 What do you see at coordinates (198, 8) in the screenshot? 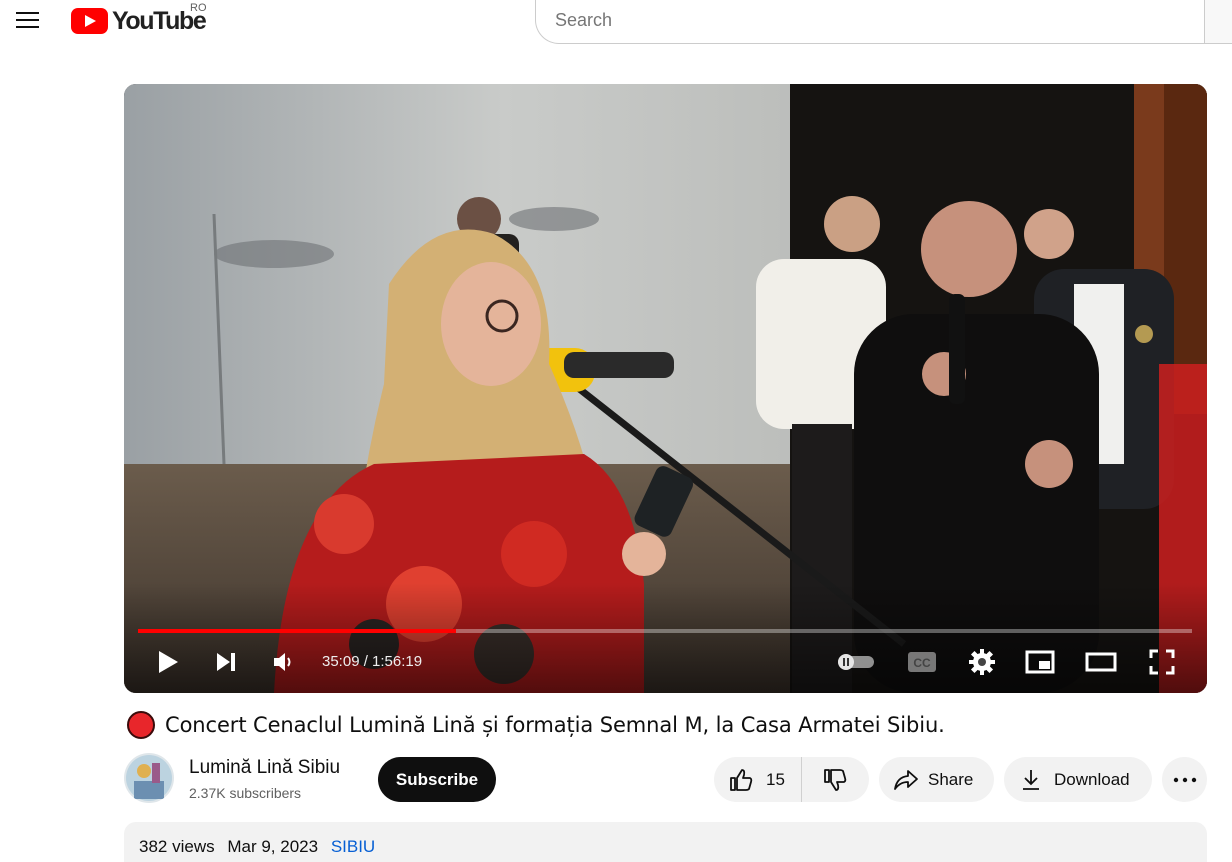
I see `region-code: RO` at bounding box center [198, 8].